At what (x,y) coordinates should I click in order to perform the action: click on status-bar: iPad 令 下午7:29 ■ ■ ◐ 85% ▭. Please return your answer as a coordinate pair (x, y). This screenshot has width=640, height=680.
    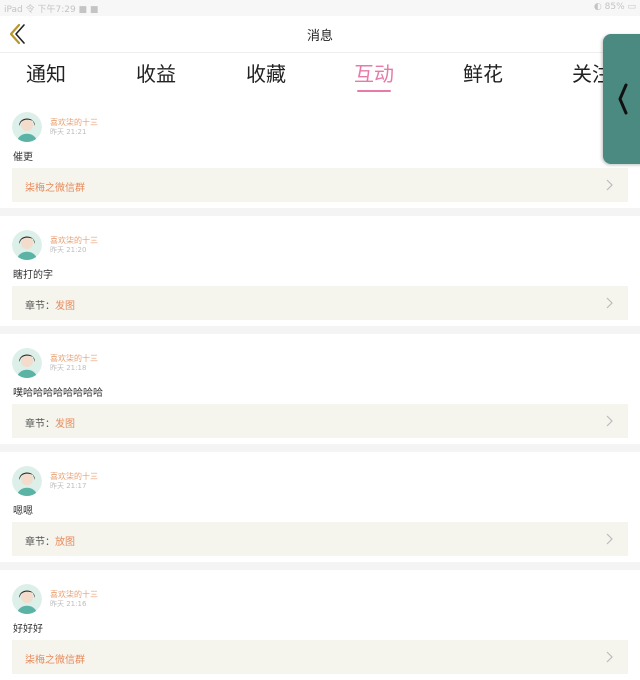
    Looking at the image, I should click on (320, 8).